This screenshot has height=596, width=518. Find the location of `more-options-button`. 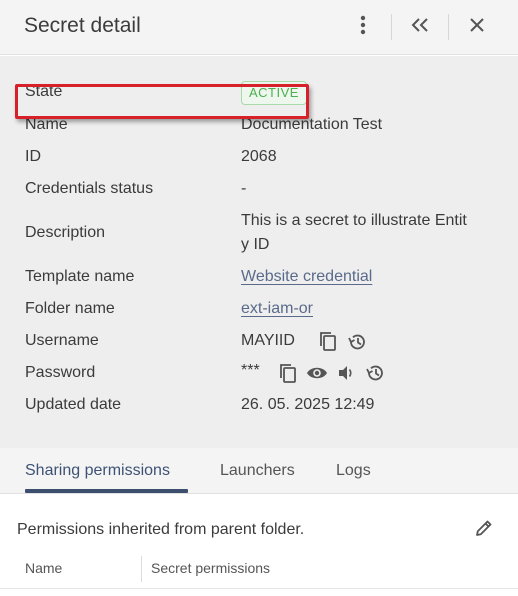

more-options-button is located at coordinates (363, 27).